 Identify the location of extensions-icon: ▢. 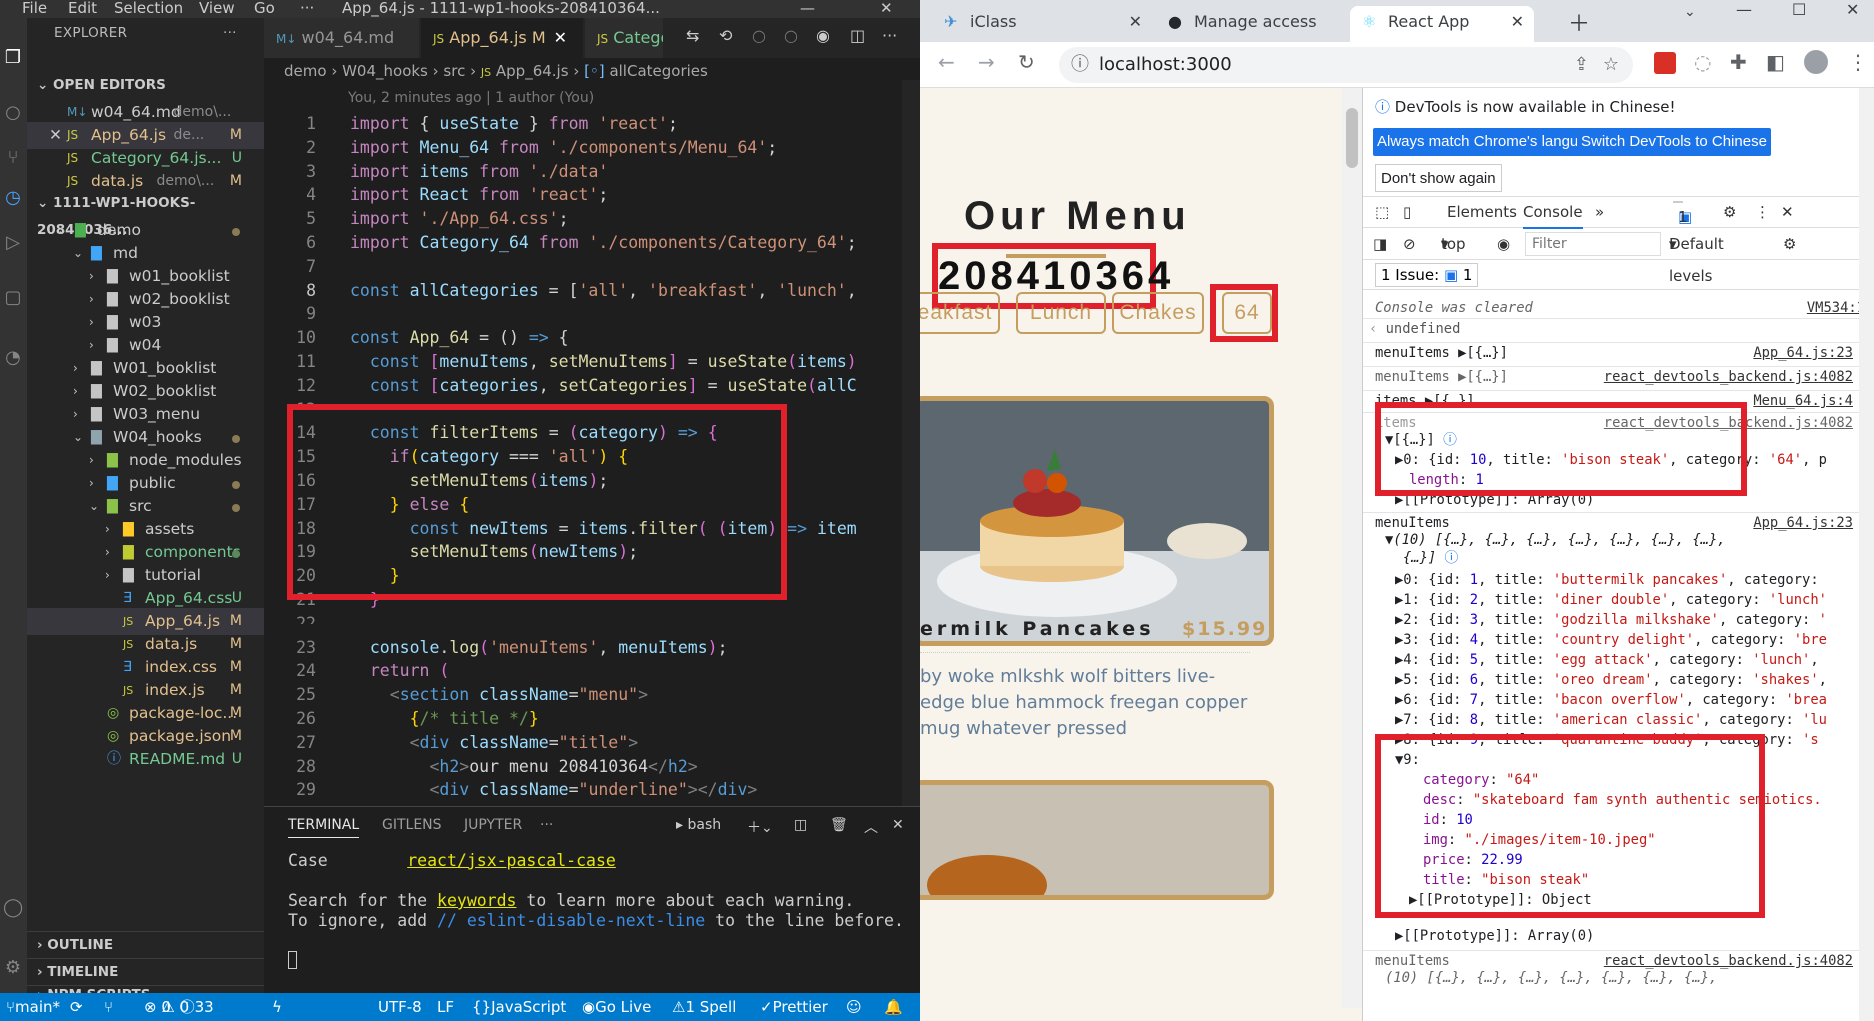
(13, 298).